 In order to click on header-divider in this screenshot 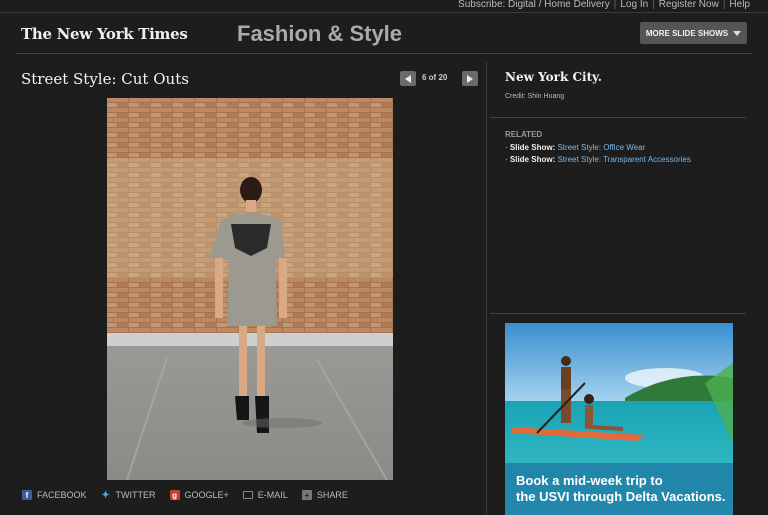, I will do `click(384, 53)`.